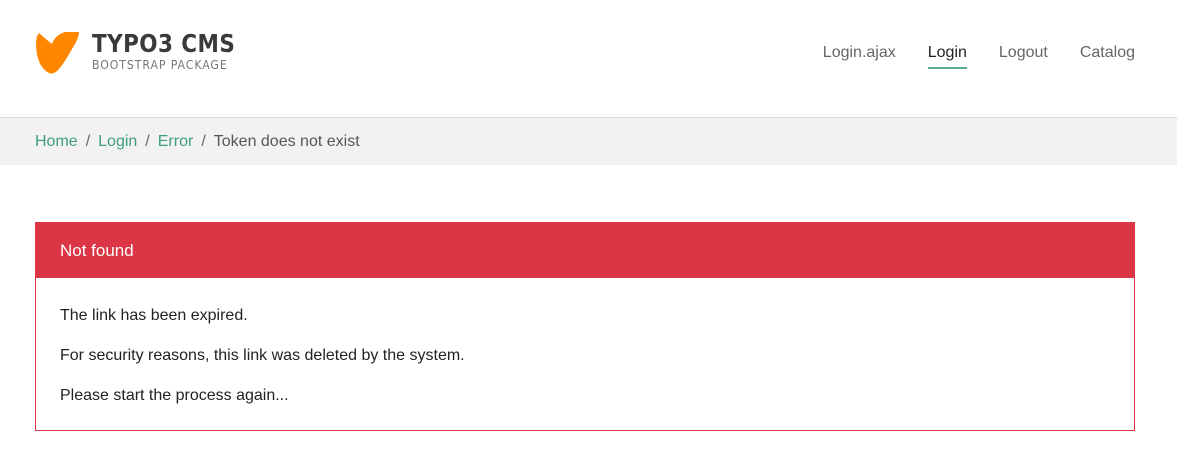  I want to click on breadcrumb-login-link: Login, so click(117, 142).